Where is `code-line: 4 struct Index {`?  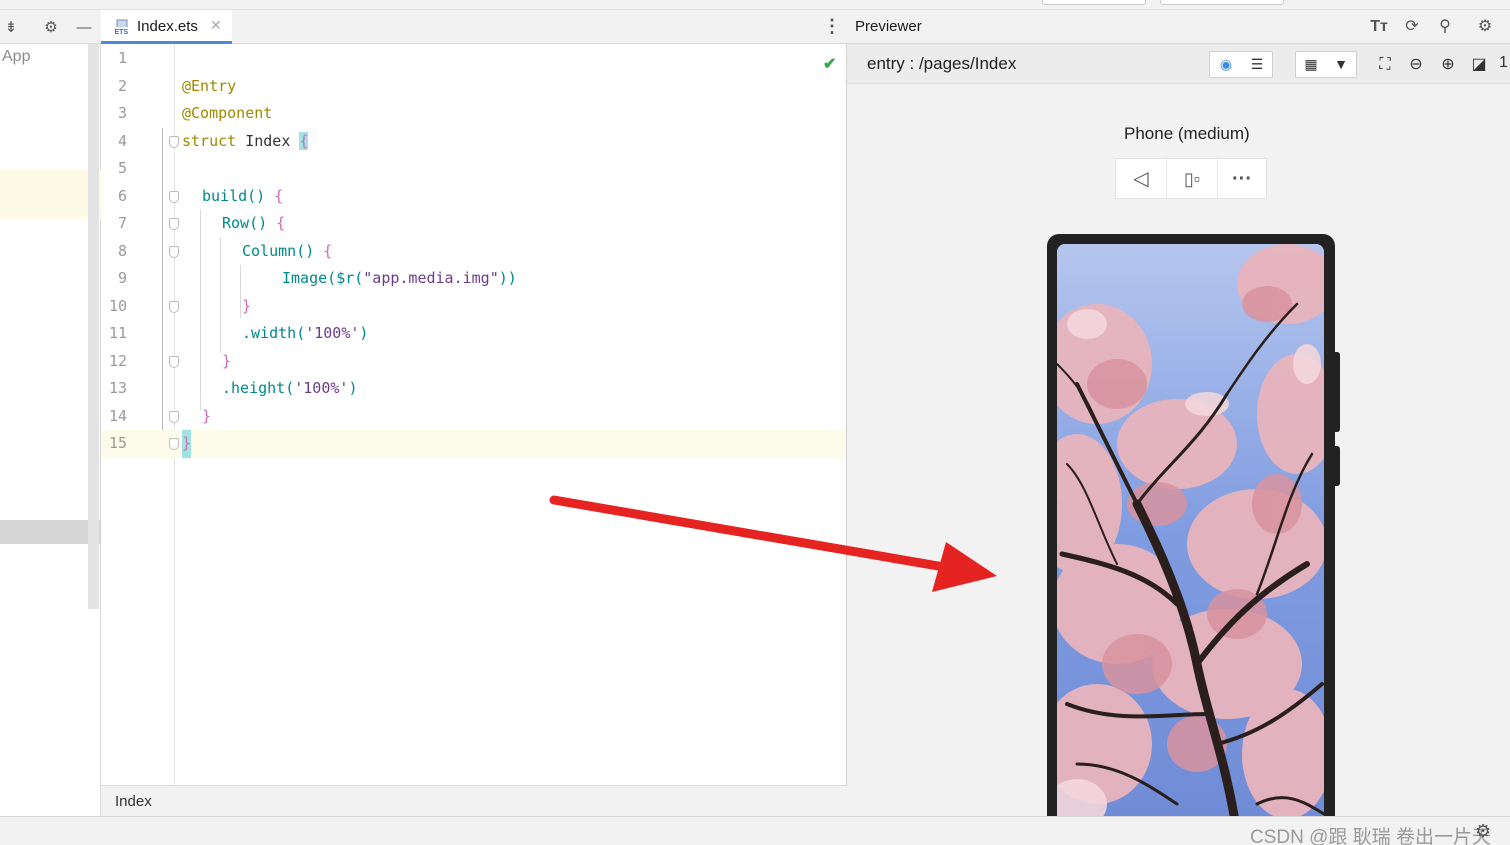 code-line: 4 struct Index { is located at coordinates (473, 142).